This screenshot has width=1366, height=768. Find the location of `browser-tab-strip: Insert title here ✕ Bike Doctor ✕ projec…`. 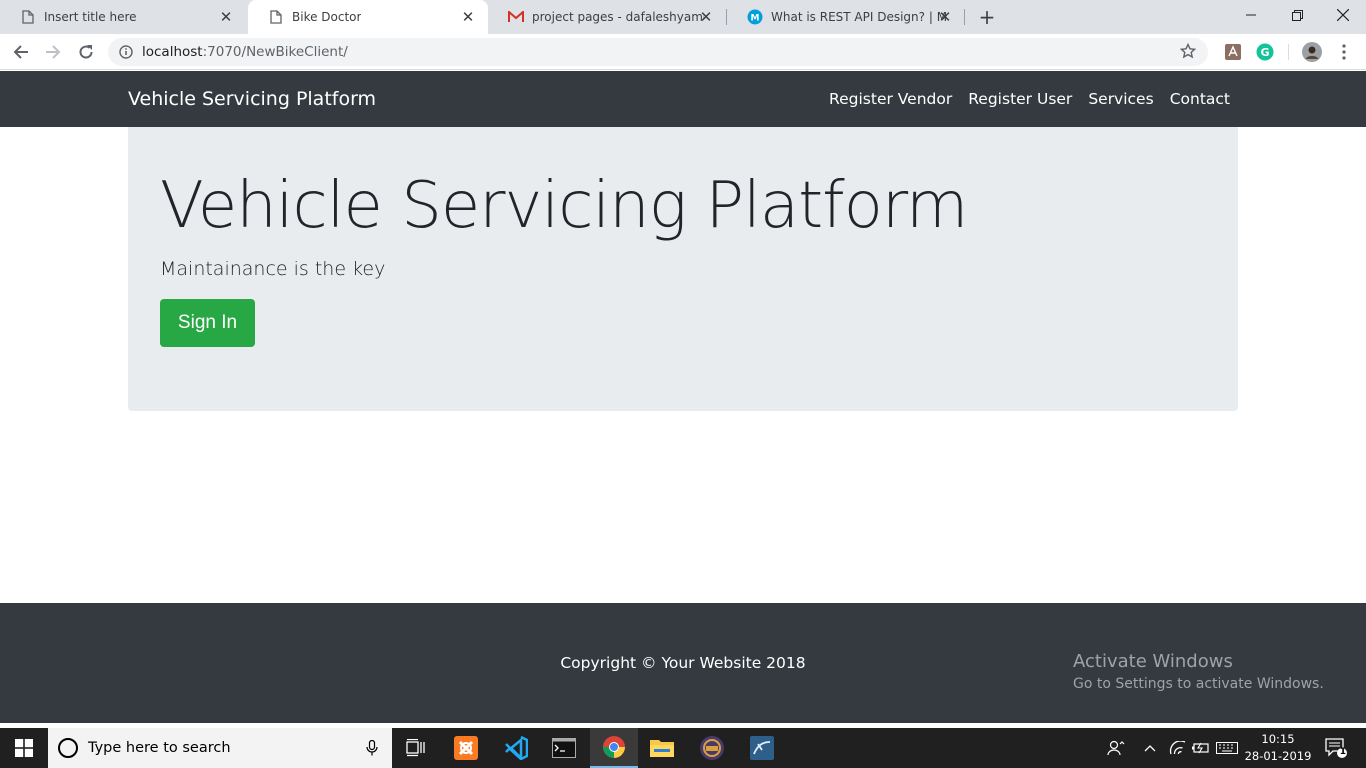

browser-tab-strip: Insert title here ✕ Bike Doctor ✕ projec… is located at coordinates (683, 17).